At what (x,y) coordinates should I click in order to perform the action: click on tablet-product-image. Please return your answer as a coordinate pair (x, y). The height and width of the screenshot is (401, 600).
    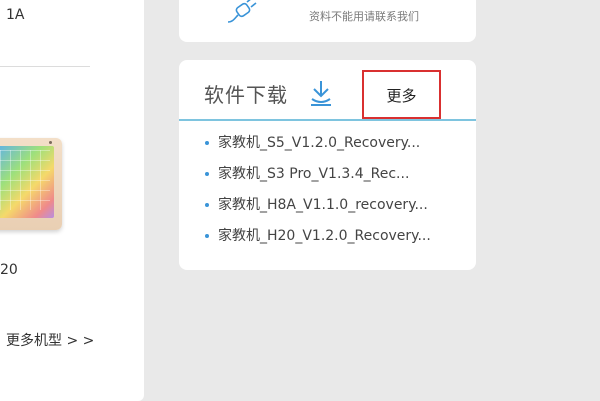
    Looking at the image, I should click on (31, 184).